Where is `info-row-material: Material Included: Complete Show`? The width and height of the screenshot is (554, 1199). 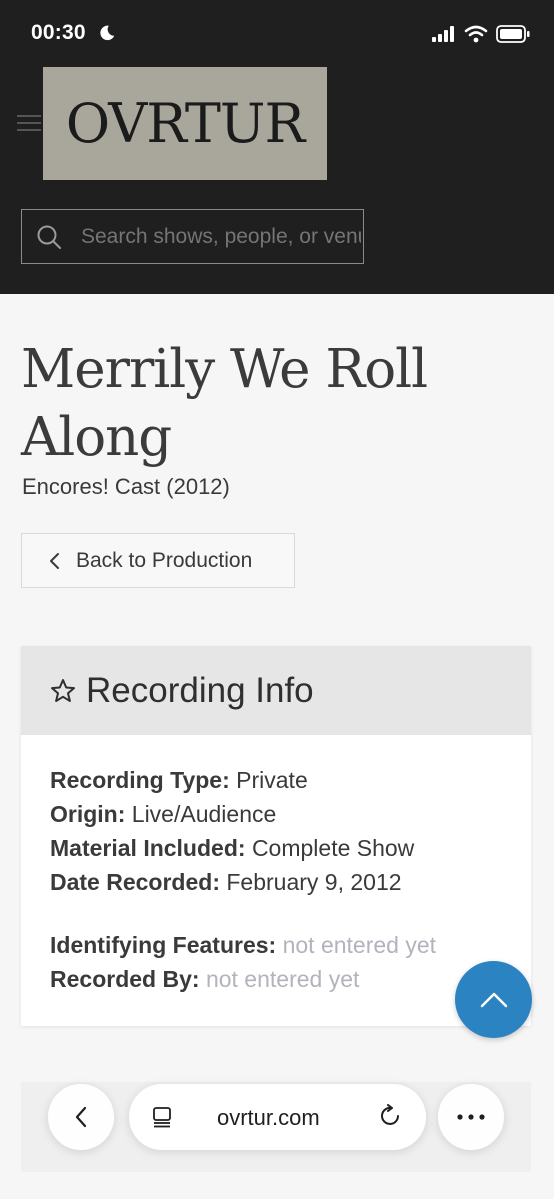
info-row-material: Material Included: Complete Show is located at coordinates (232, 848).